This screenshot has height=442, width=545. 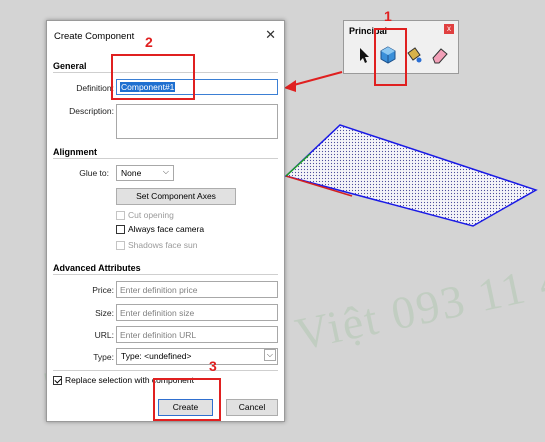 I want to click on arrow-head, so click(x=290, y=86).